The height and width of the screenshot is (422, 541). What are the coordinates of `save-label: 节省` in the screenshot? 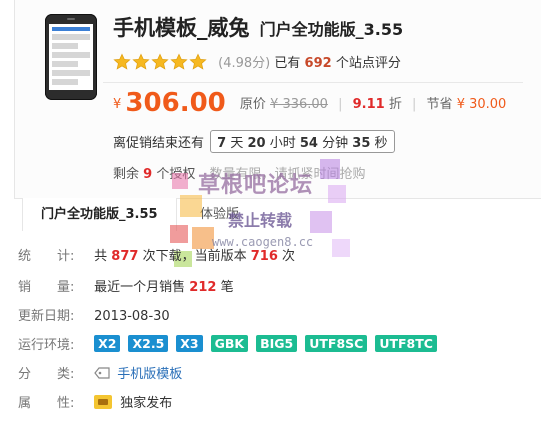 It's located at (439, 104).